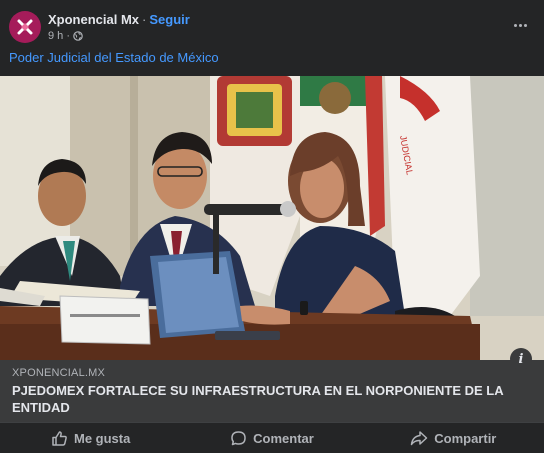  I want to click on more-options-button, so click(520, 25).